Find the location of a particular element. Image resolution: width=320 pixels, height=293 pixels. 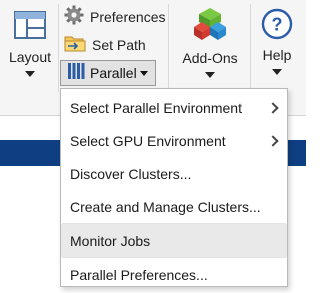

parallel-icon is located at coordinates (76, 73).